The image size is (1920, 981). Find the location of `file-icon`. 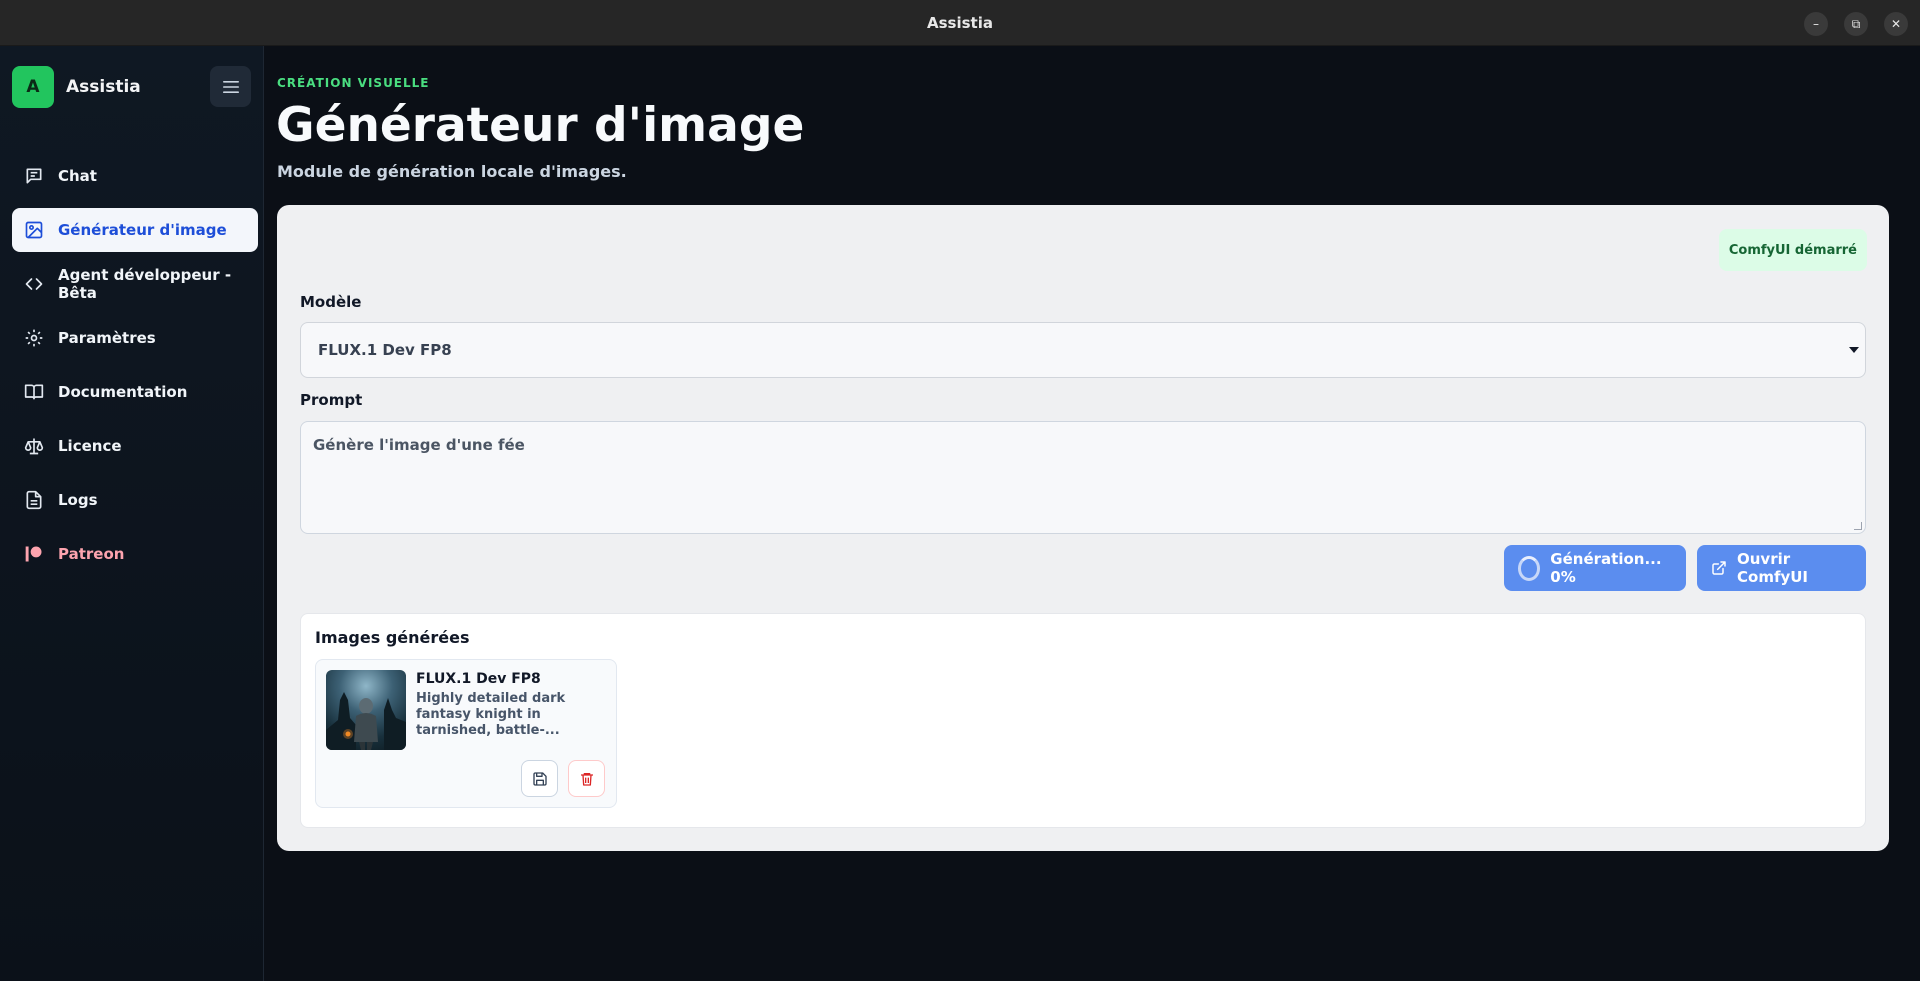

file-icon is located at coordinates (34, 500).